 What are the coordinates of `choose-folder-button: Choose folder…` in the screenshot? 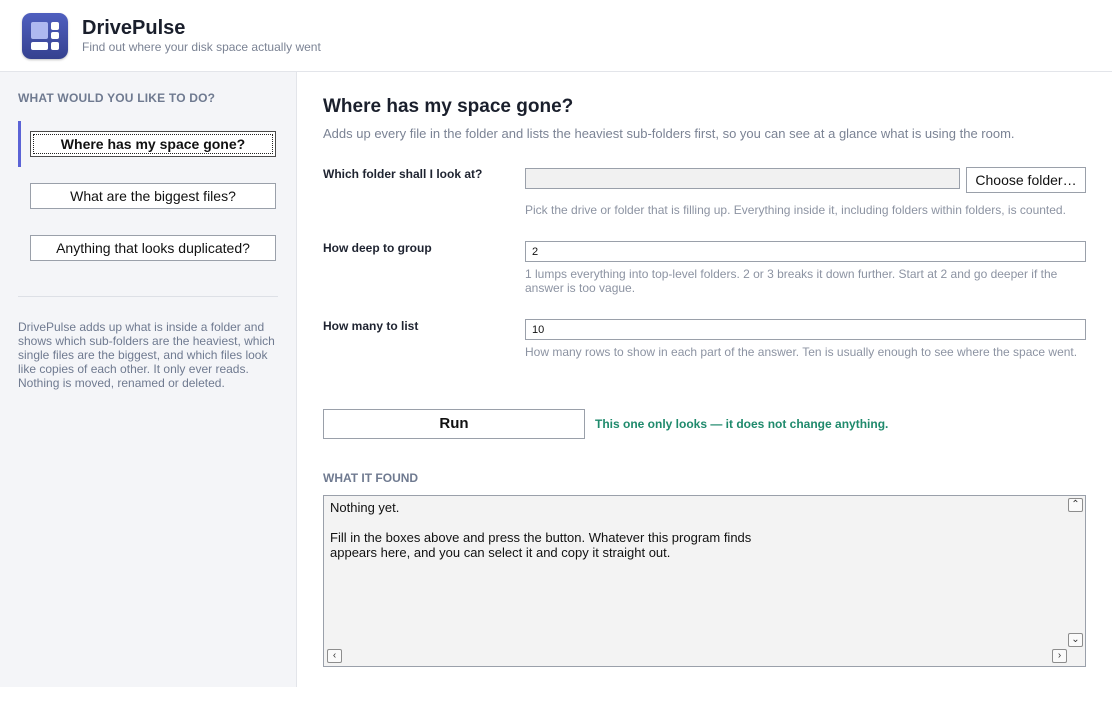 It's located at (1026, 180).